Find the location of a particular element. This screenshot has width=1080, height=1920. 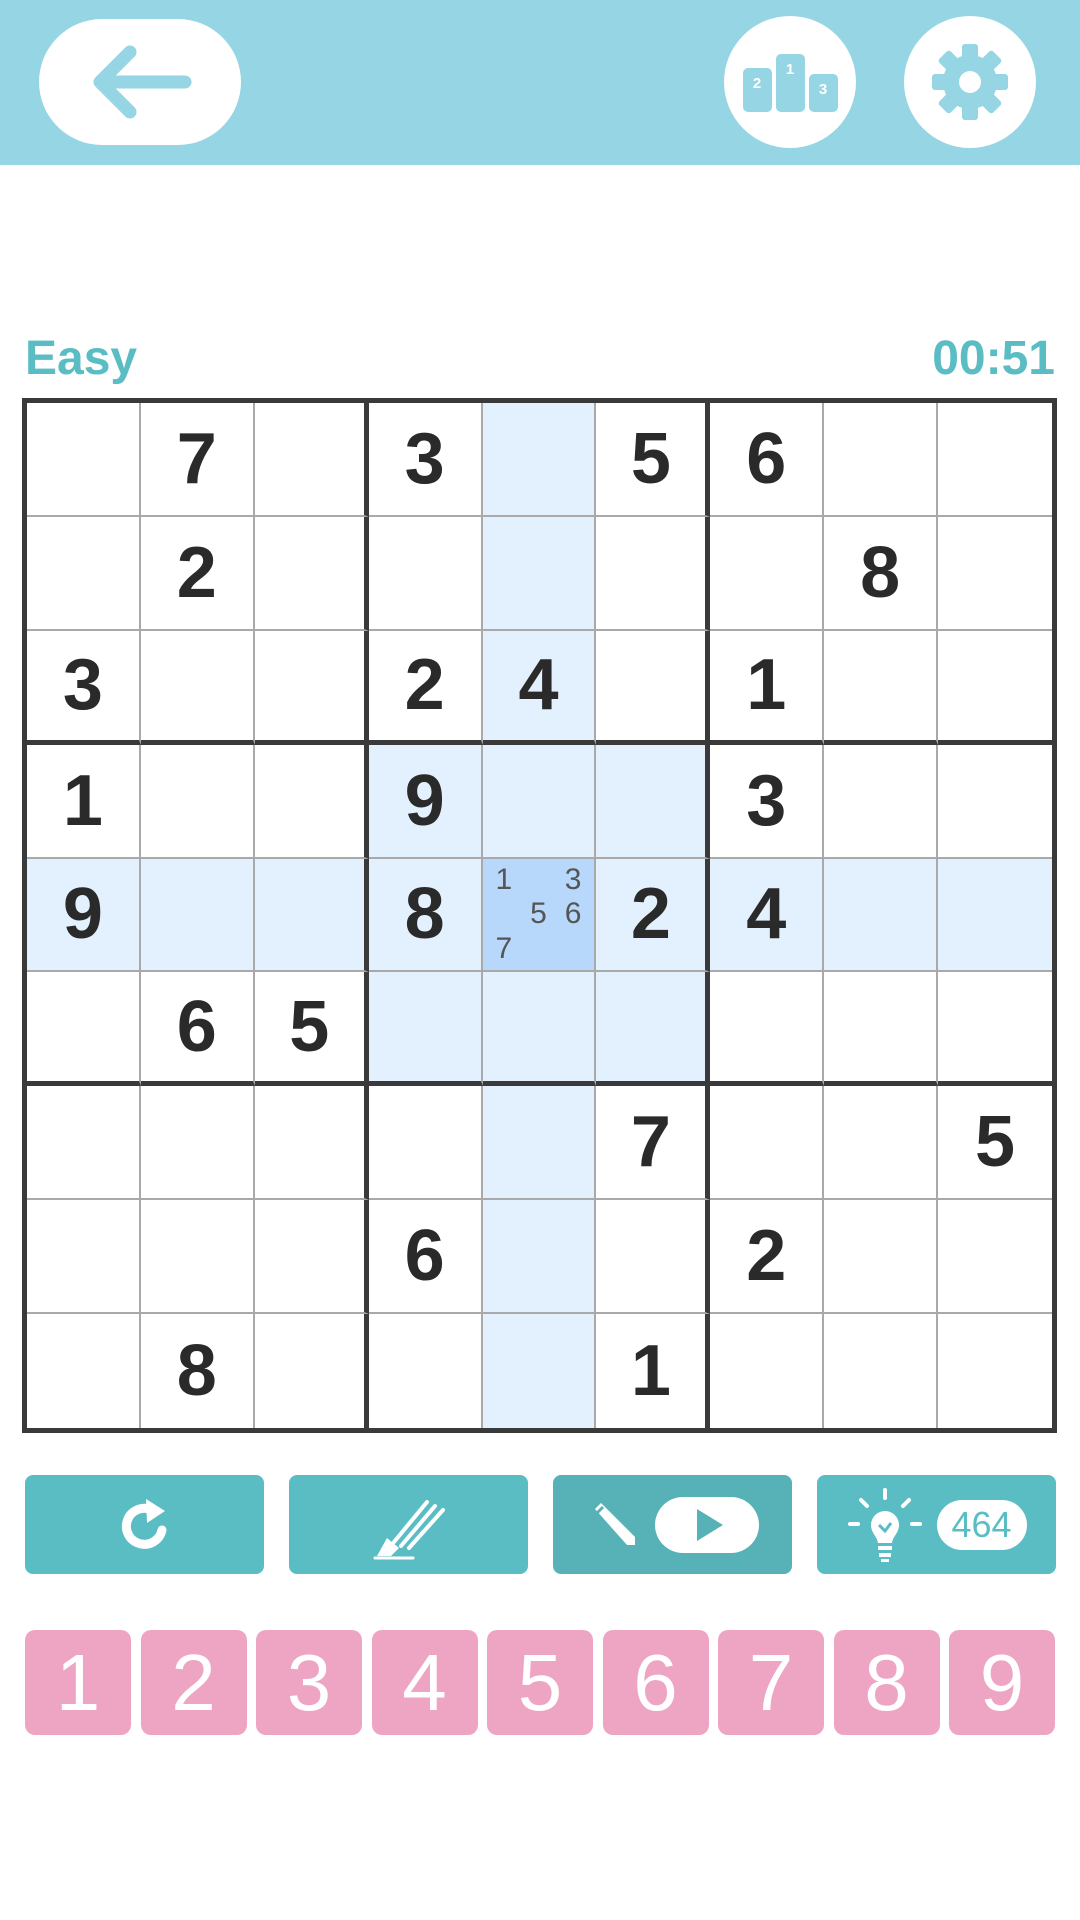

sudoku-cell-r1c5 is located at coordinates (539, 460).